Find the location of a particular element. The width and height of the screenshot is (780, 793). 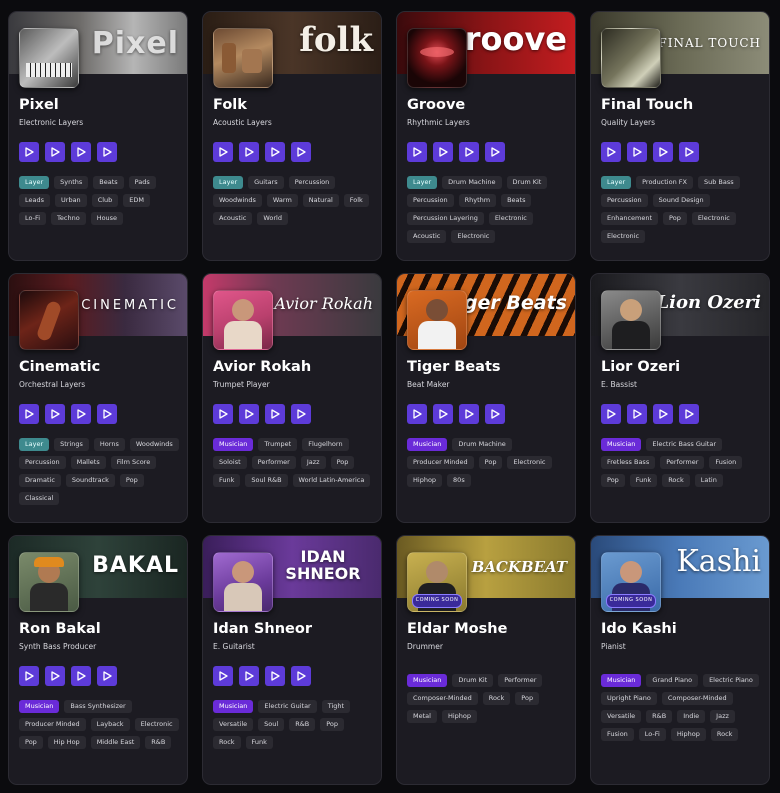

tag-badge: Soul R&B is located at coordinates (266, 480).